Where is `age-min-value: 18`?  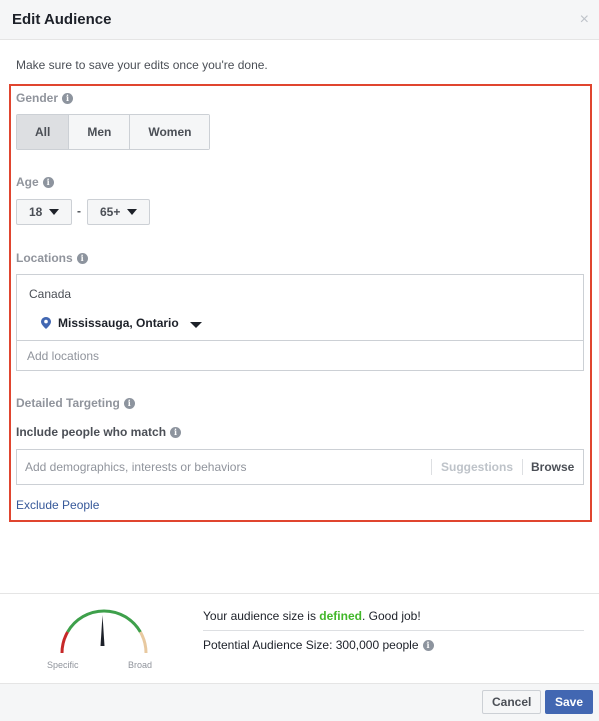
age-min-value: 18 is located at coordinates (36, 212).